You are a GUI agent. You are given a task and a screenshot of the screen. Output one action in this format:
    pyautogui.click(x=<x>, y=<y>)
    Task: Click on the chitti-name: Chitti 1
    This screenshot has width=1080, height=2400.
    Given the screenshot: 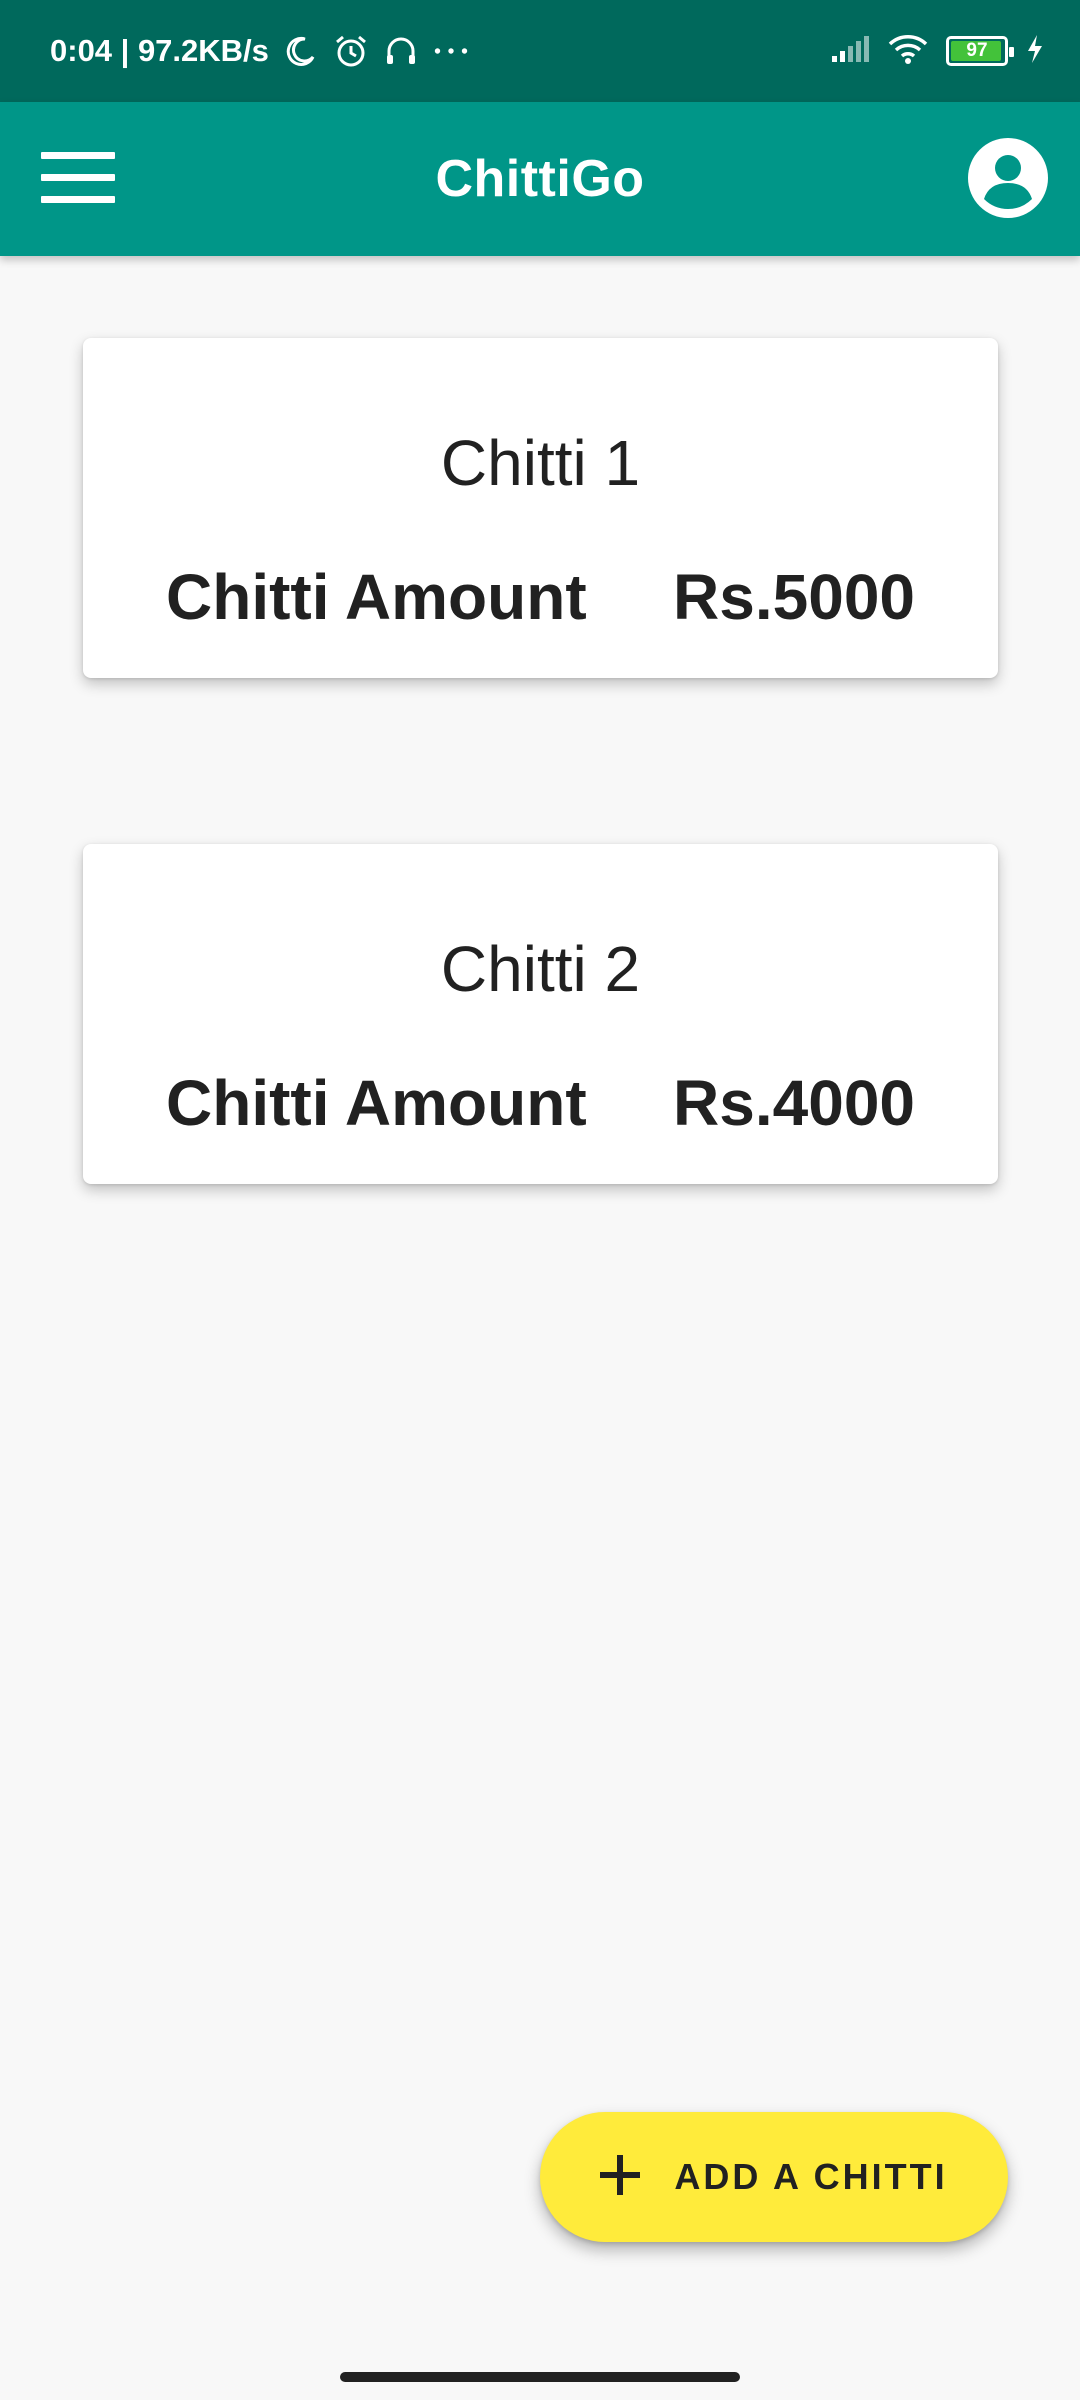 What is the action you would take?
    pyautogui.click(x=540, y=463)
    